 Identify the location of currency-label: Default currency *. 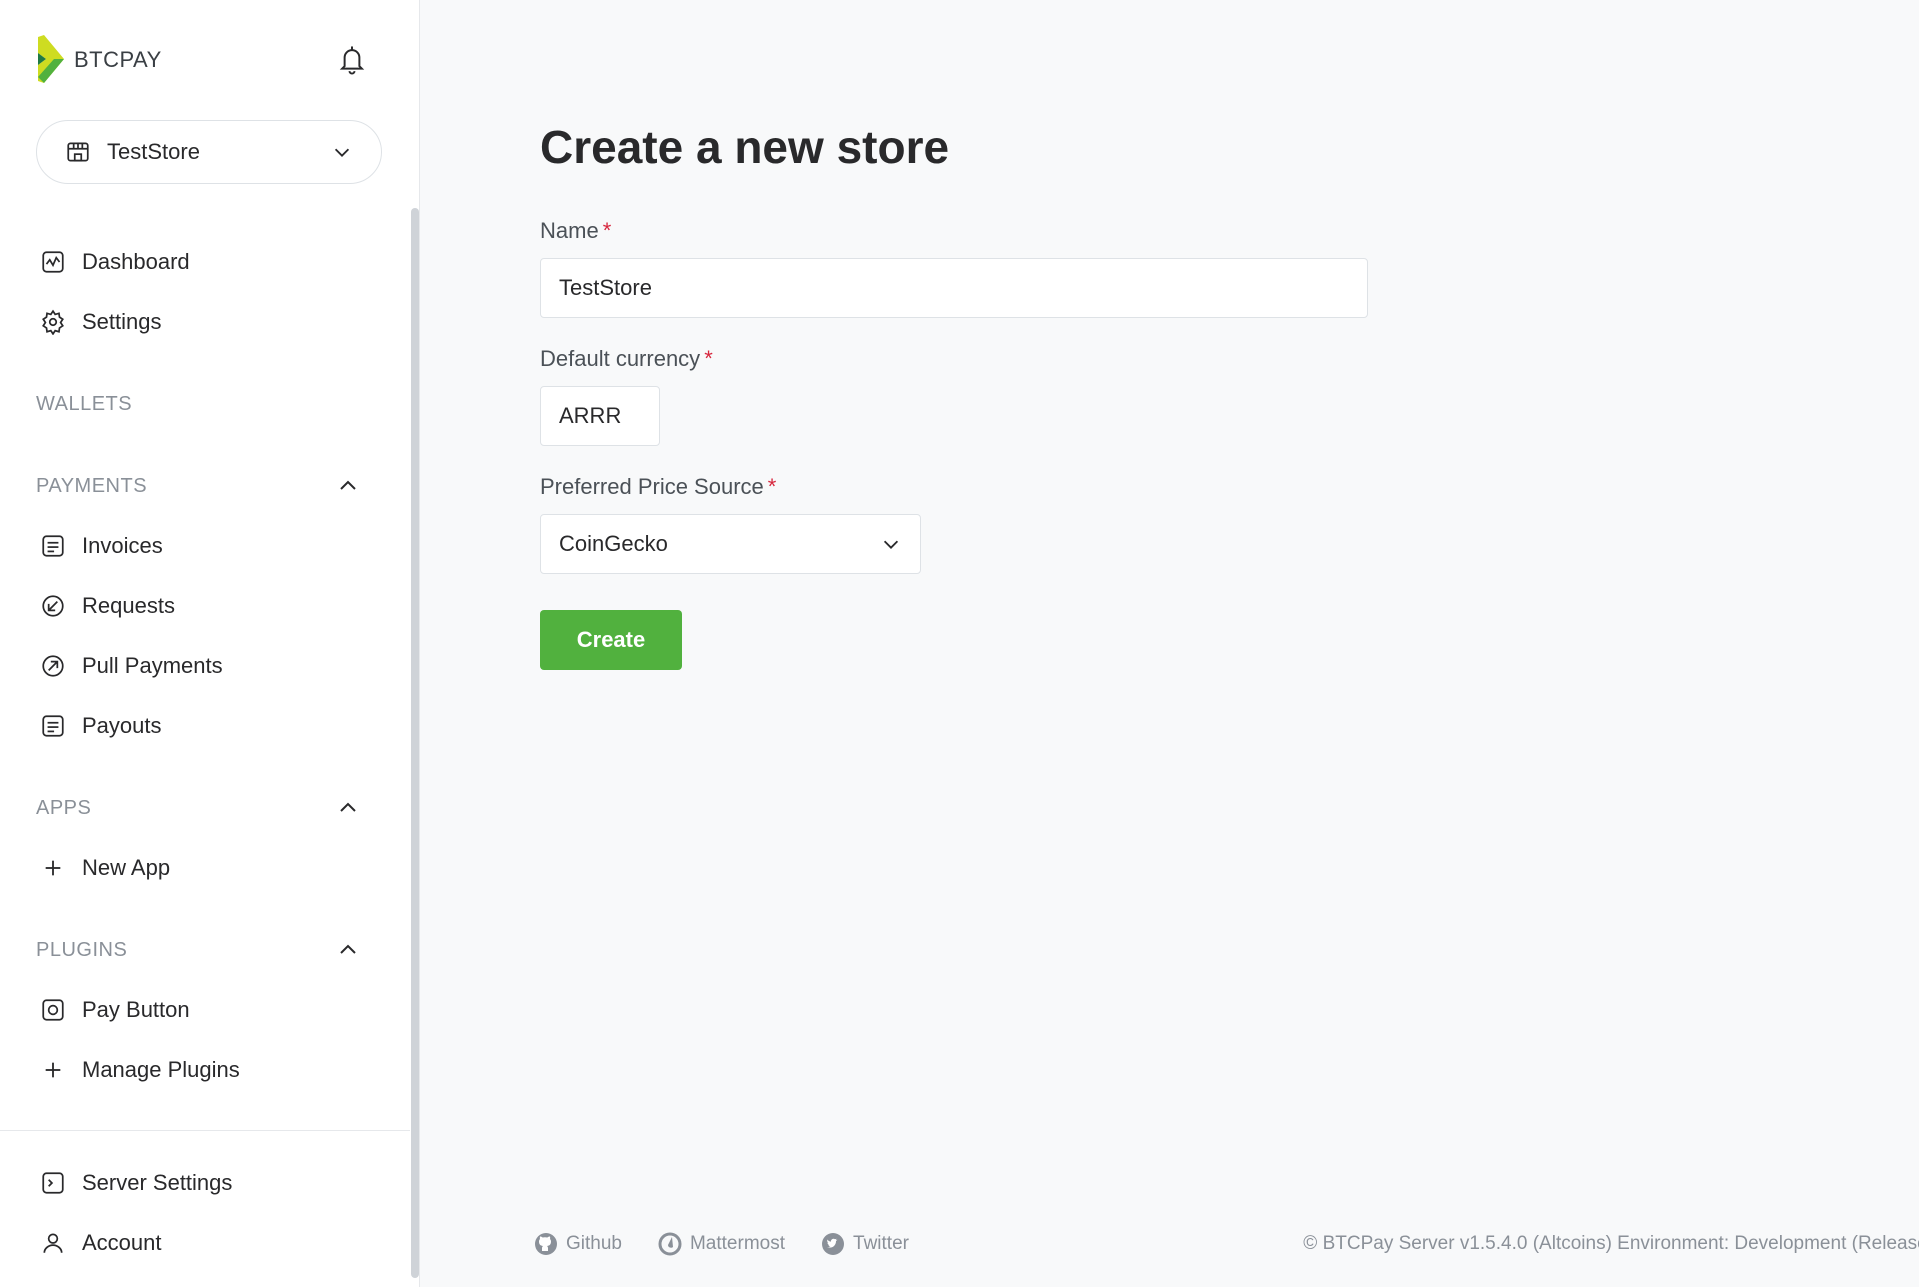
(955, 359).